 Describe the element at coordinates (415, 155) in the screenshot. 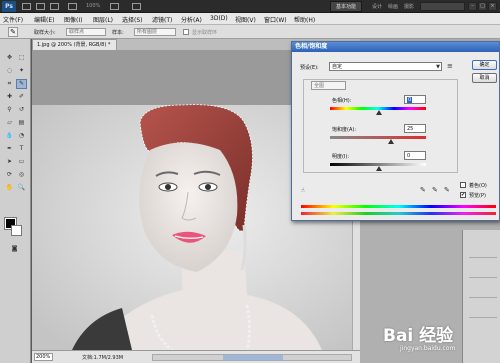

I see `lightness-input: 0` at that location.